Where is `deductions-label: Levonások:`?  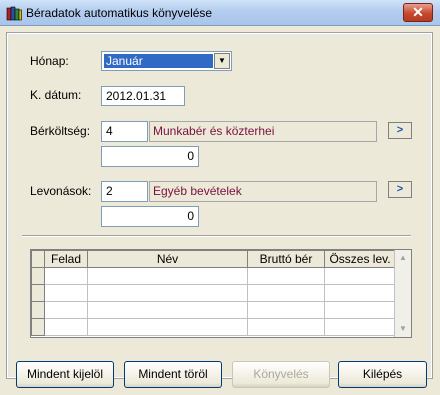
deductions-label: Levonások: is located at coordinates (61, 191).